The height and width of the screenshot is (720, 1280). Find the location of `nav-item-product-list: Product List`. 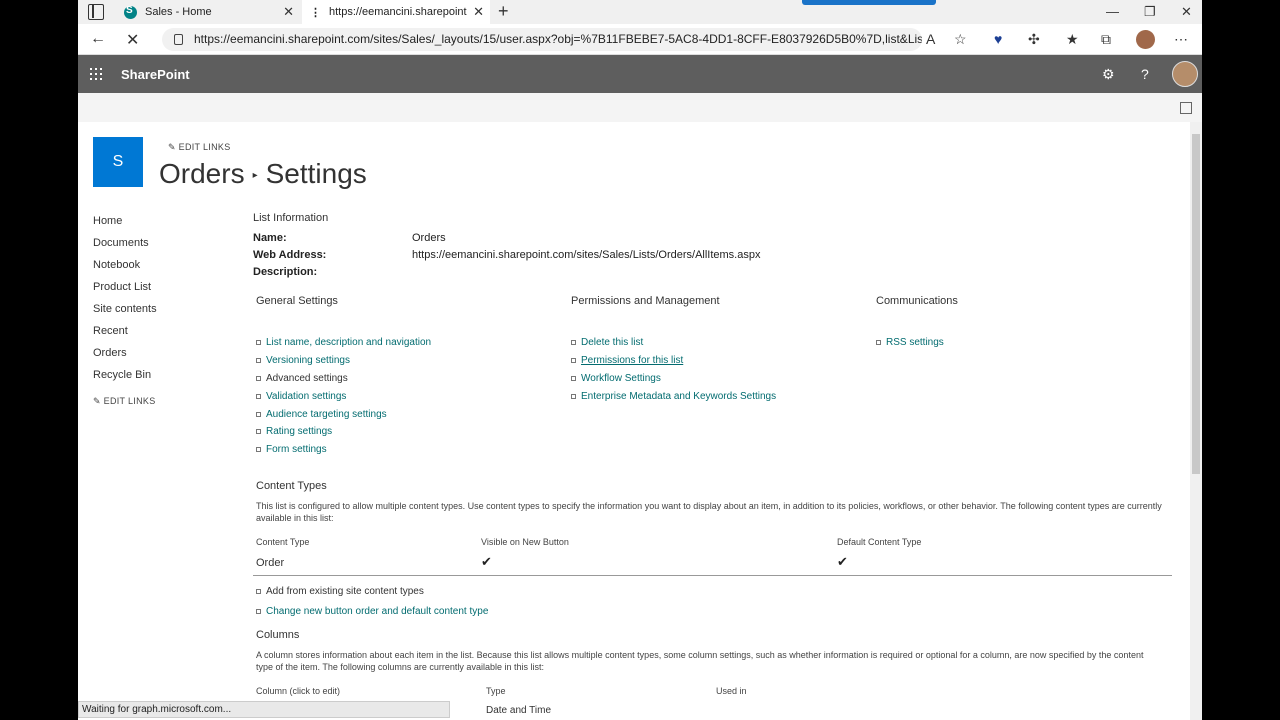

nav-item-product-list: Product List is located at coordinates (168, 291).